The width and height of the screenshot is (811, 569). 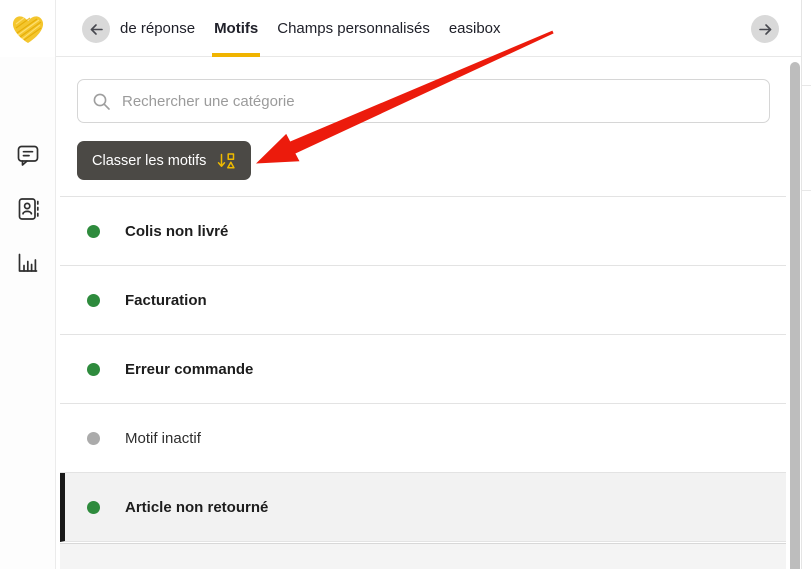 I want to click on category-row-colis-non-livre: Colis non livré, so click(x=423, y=231).